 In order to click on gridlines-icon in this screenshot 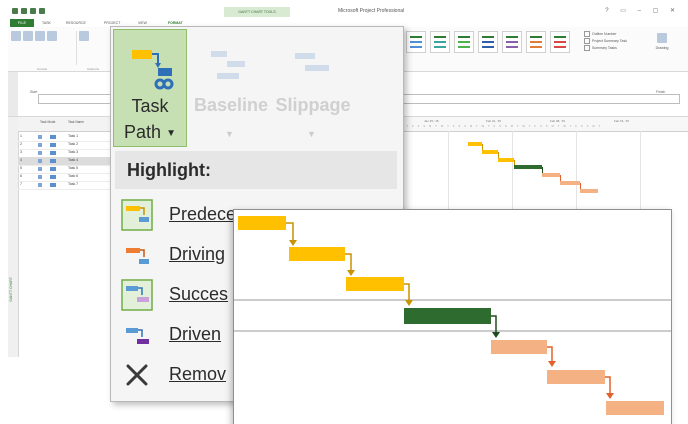, I will do `click(28, 36)`.